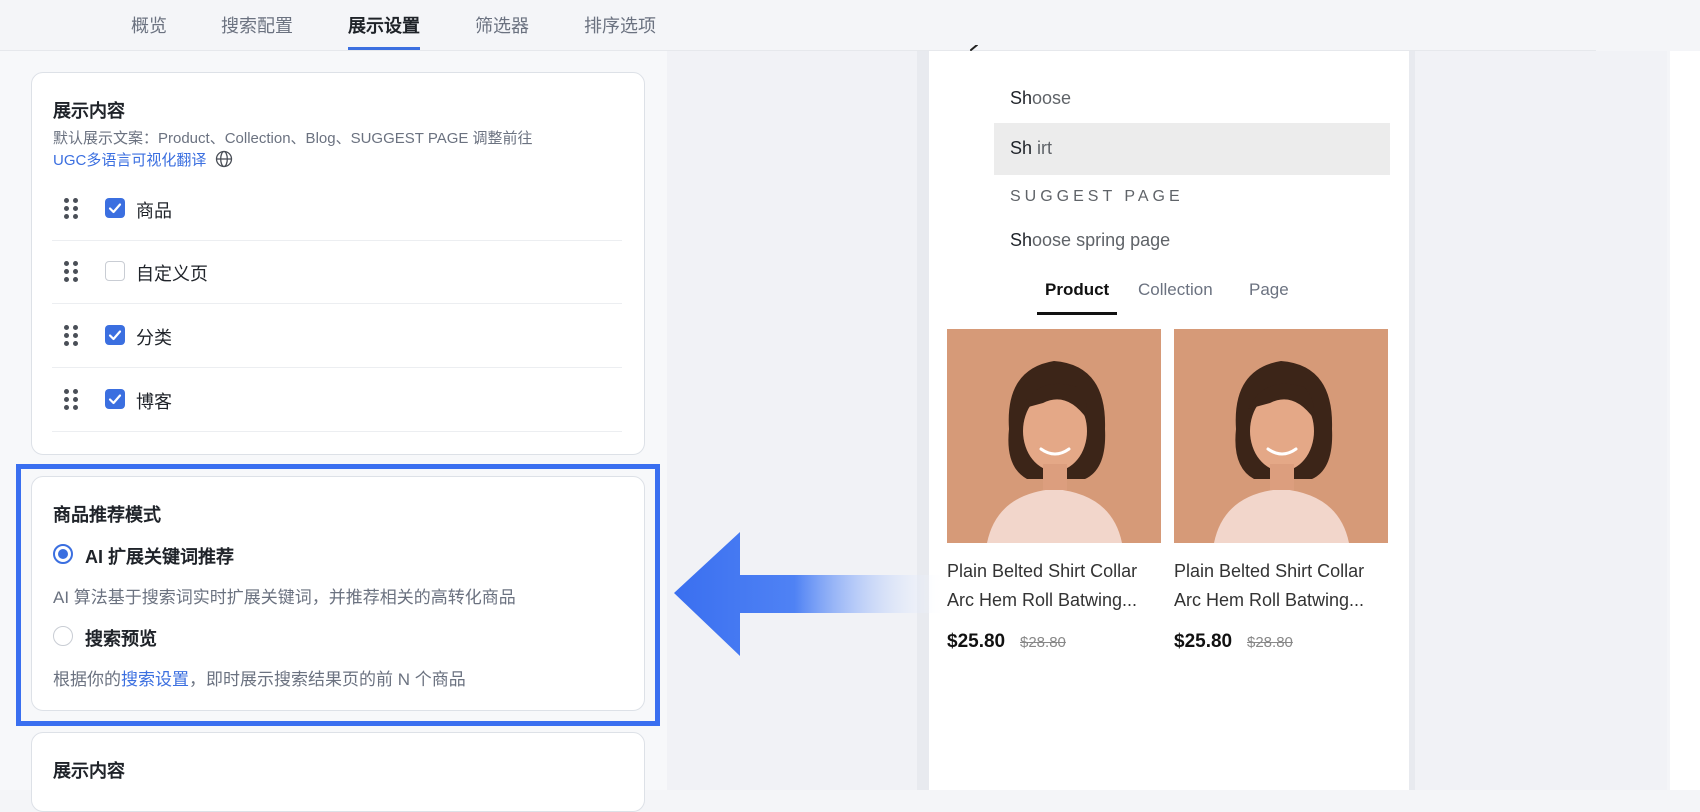  Describe the element at coordinates (1101, 240) in the screenshot. I see `suggestion-rest: oose spring page` at that location.